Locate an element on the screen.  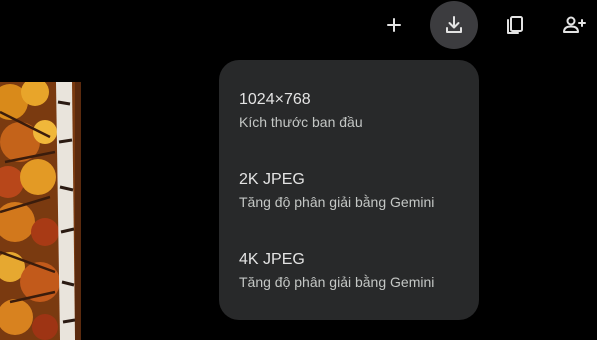
menu-item-2k-jpeg: 2K JPEG Tăng độ phân giải bằng Gemini is located at coordinates (349, 206).